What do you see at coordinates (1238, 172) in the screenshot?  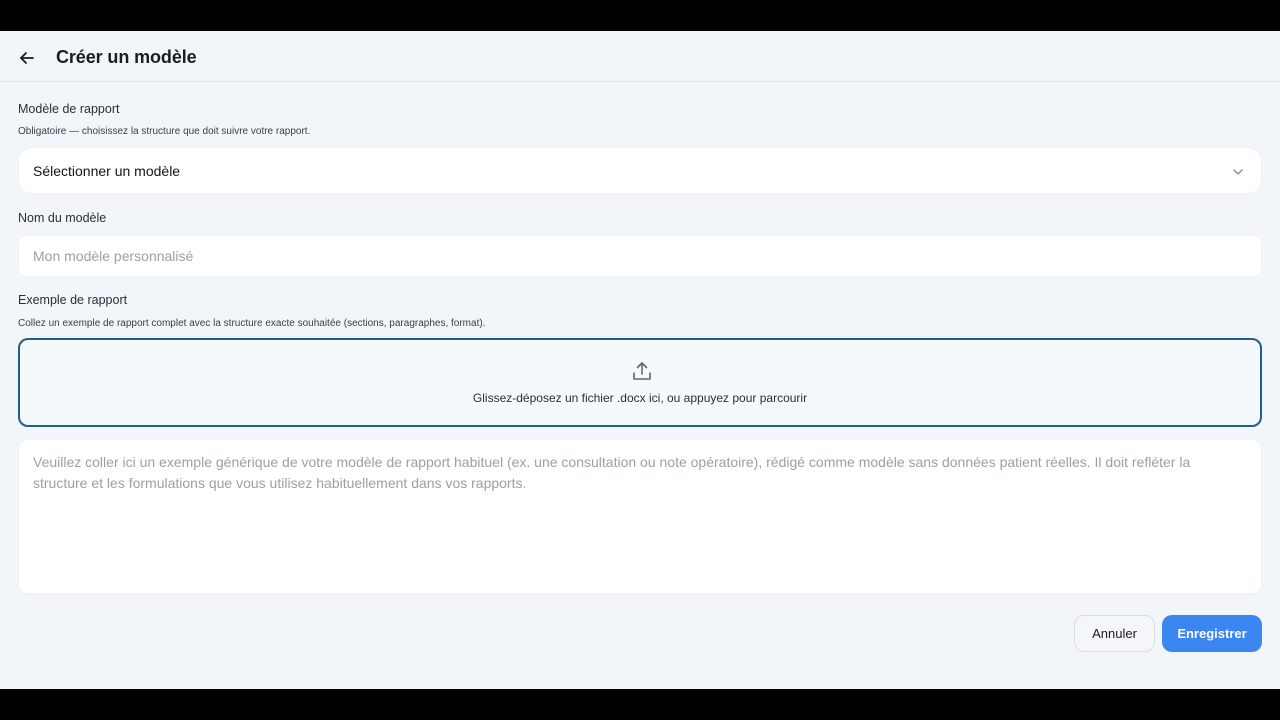 I see `chevron-down-icon` at bounding box center [1238, 172].